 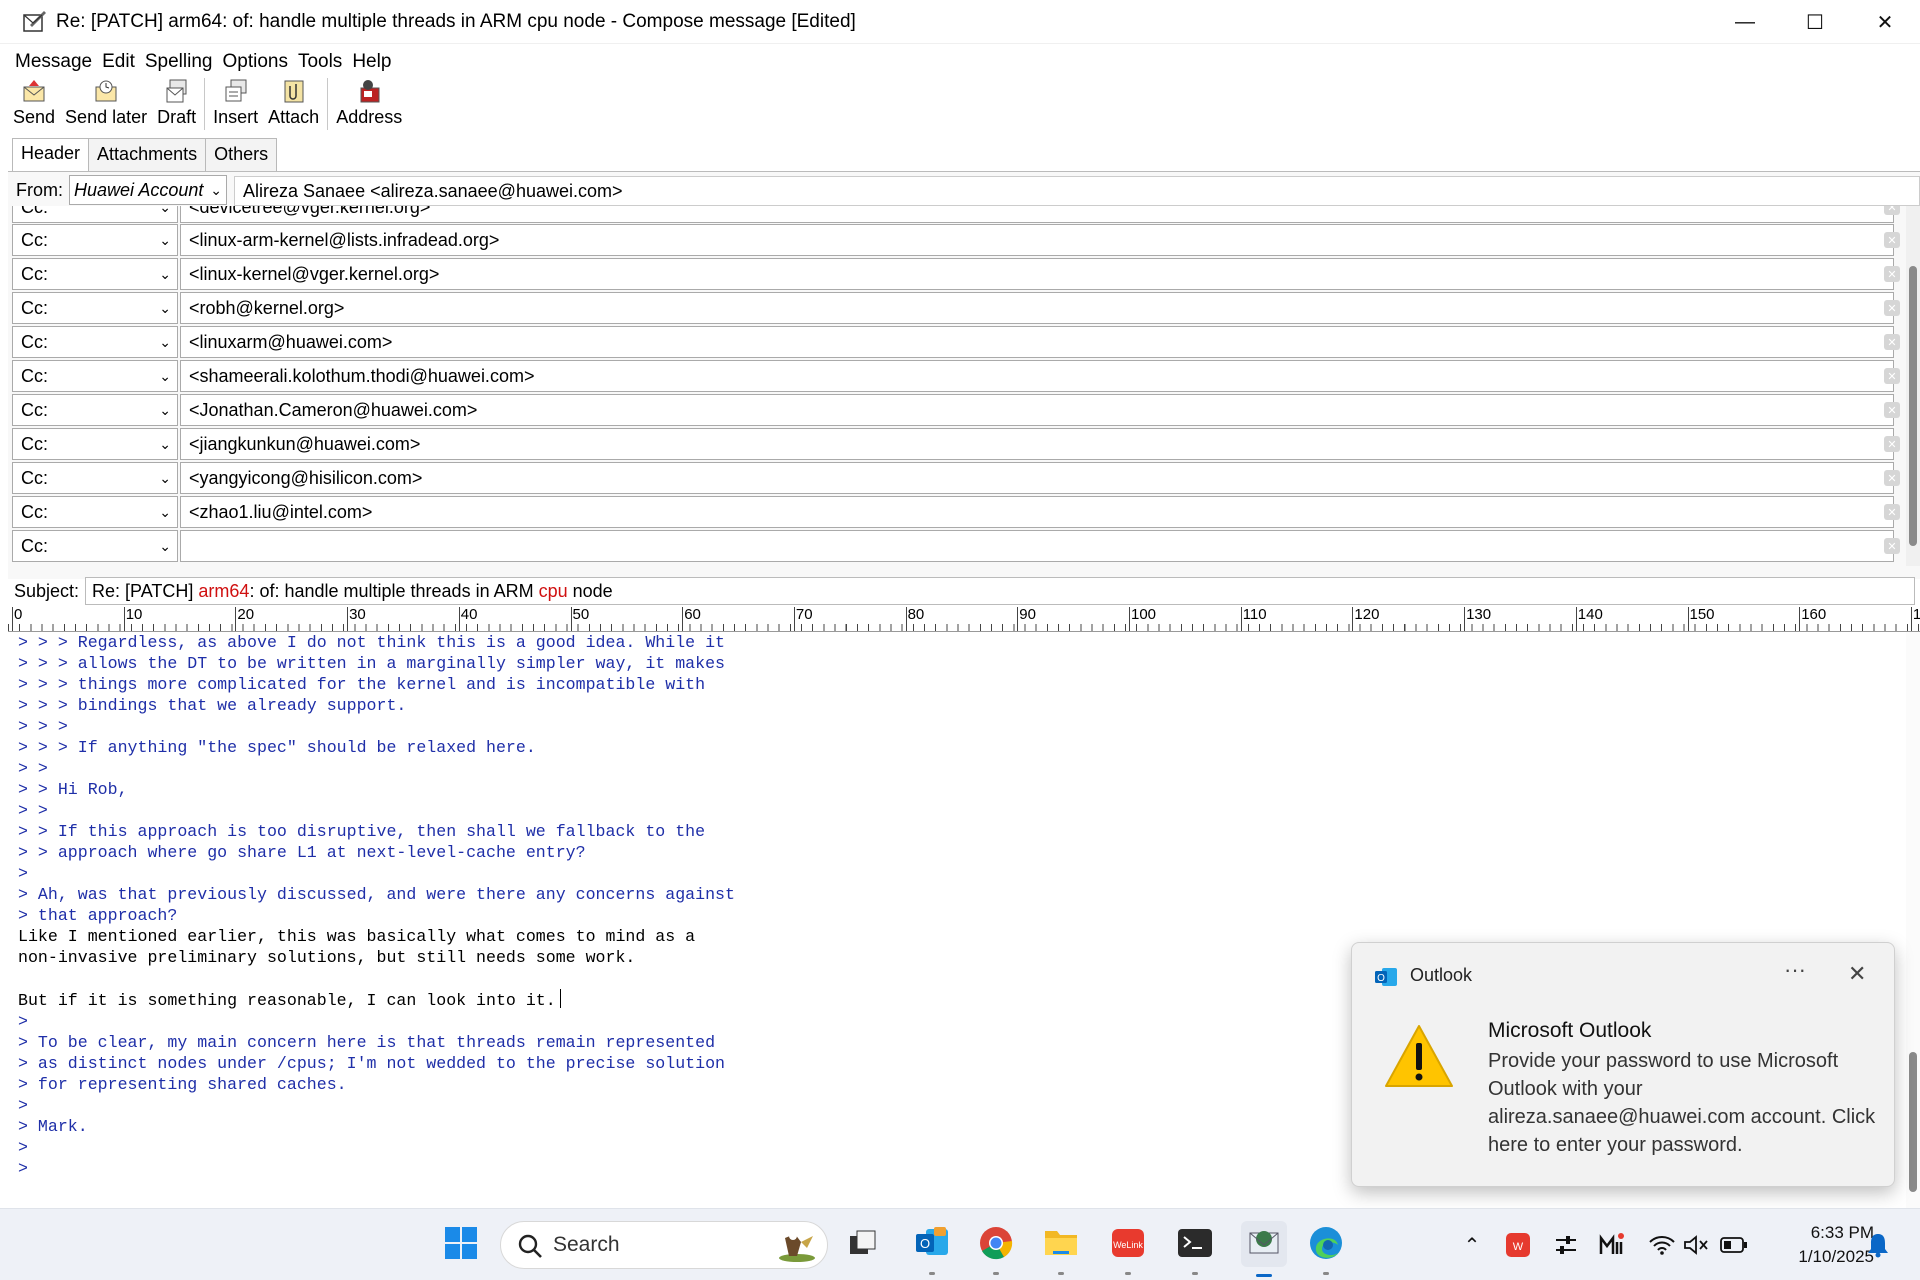 What do you see at coordinates (1037, 240) in the screenshot?
I see `recipient-address-field: <linux-arm-kernel@lists.infradead.org>` at bounding box center [1037, 240].